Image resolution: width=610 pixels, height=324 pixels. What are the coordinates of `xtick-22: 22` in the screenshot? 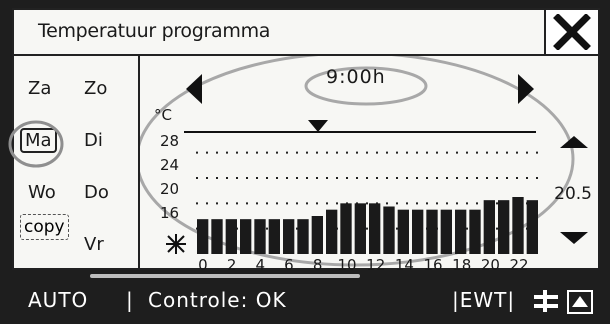 It's located at (519, 265).